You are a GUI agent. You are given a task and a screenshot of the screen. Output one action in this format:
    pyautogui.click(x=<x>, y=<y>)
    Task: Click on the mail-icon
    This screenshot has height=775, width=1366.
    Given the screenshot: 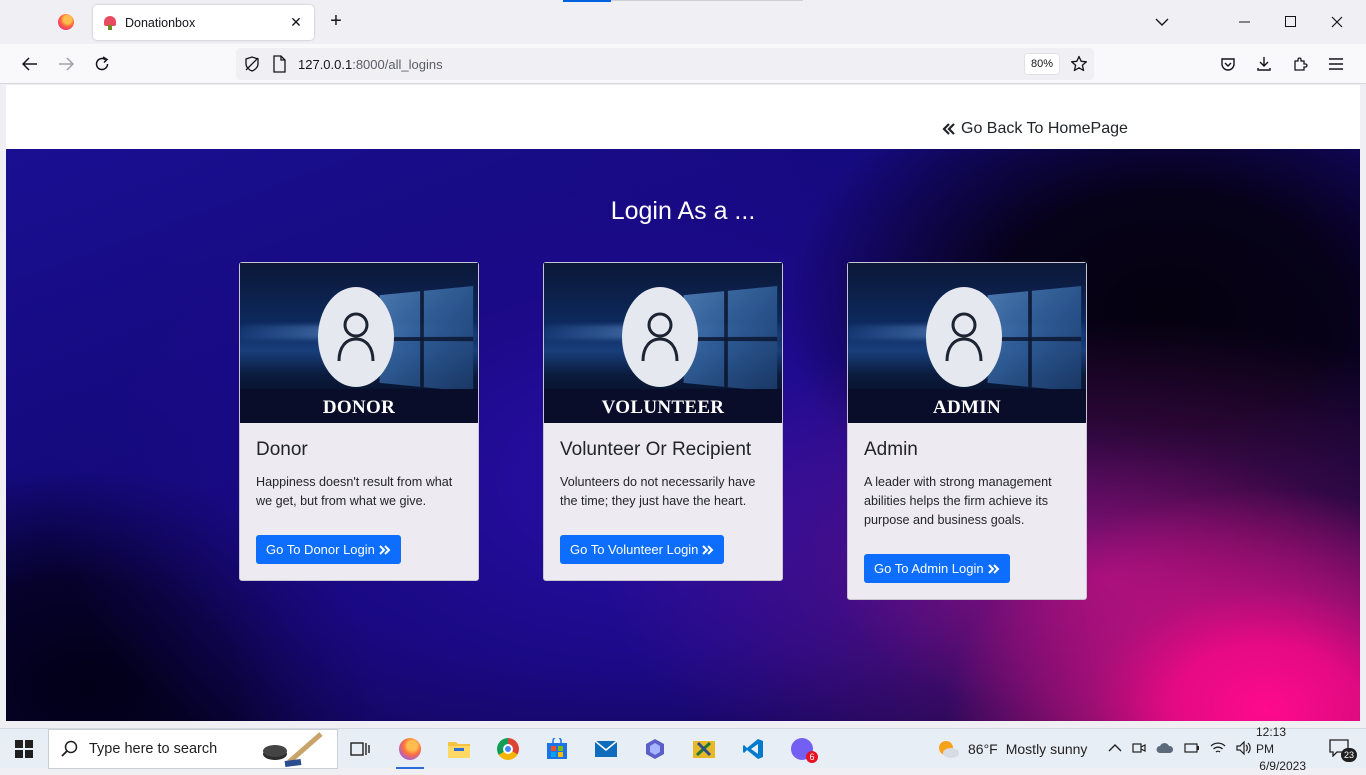 What is the action you would take?
    pyautogui.click(x=606, y=748)
    